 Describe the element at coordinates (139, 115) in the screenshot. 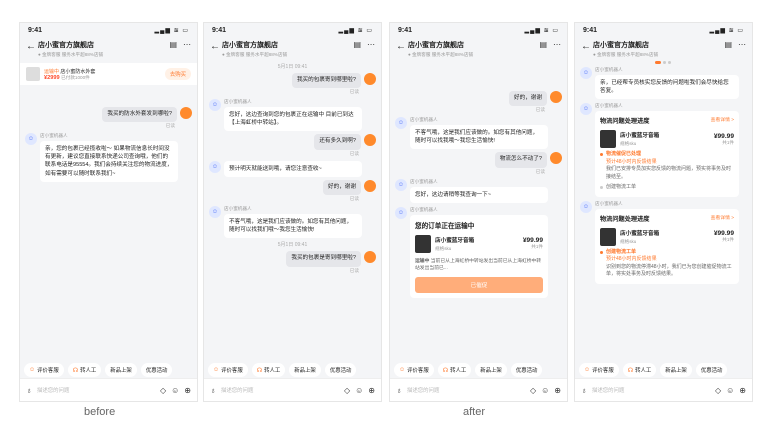

I see `message-text: 我买的防水外套发到哪啦?` at that location.